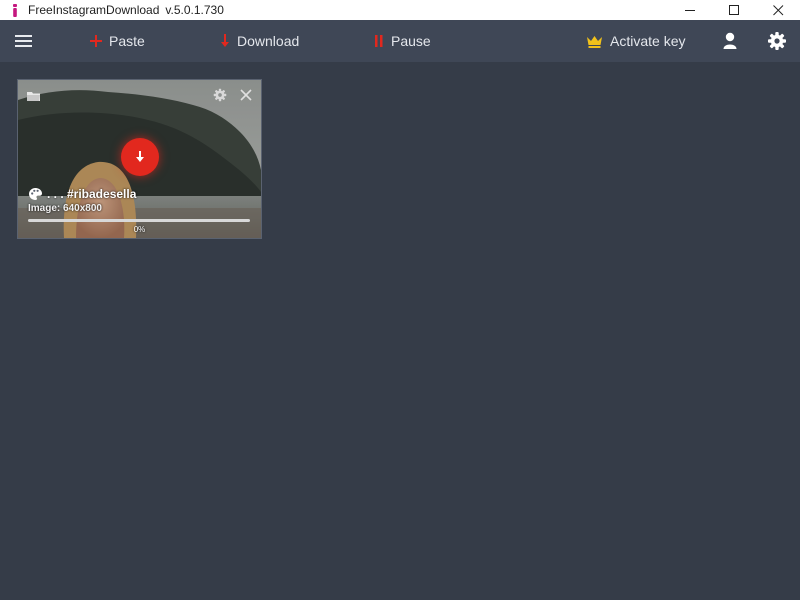  What do you see at coordinates (411, 41) in the screenshot?
I see `pause-label: Pause` at bounding box center [411, 41].